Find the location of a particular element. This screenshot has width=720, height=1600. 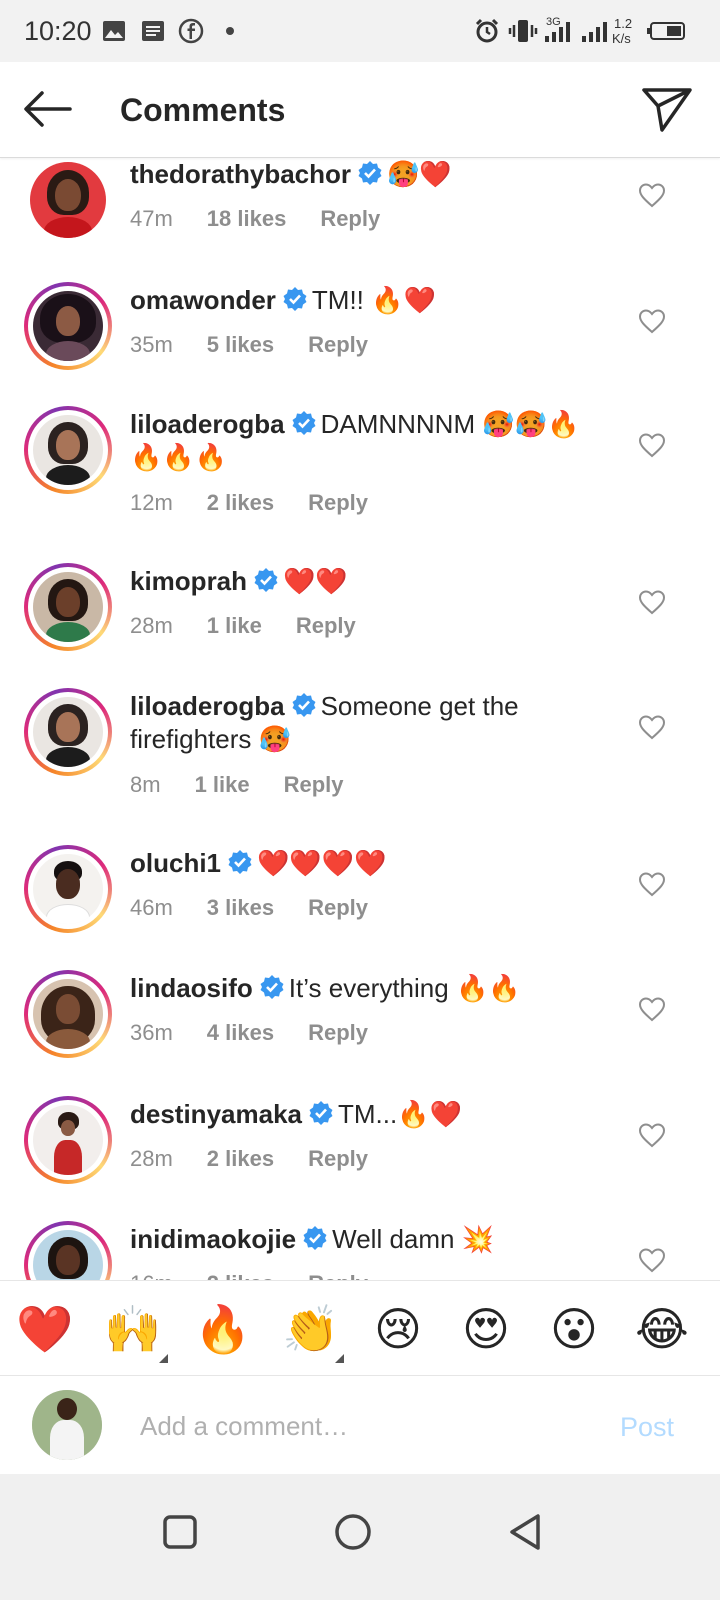

page-title: Comments is located at coordinates (203, 110).